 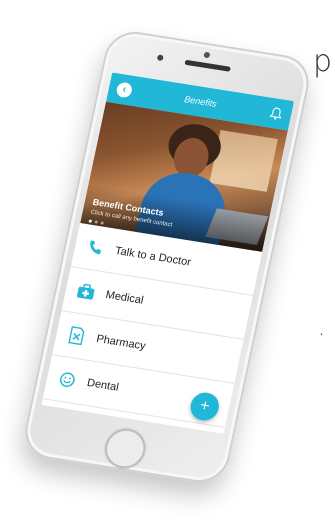 What do you see at coordinates (125, 448) in the screenshot?
I see `home-button` at bounding box center [125, 448].